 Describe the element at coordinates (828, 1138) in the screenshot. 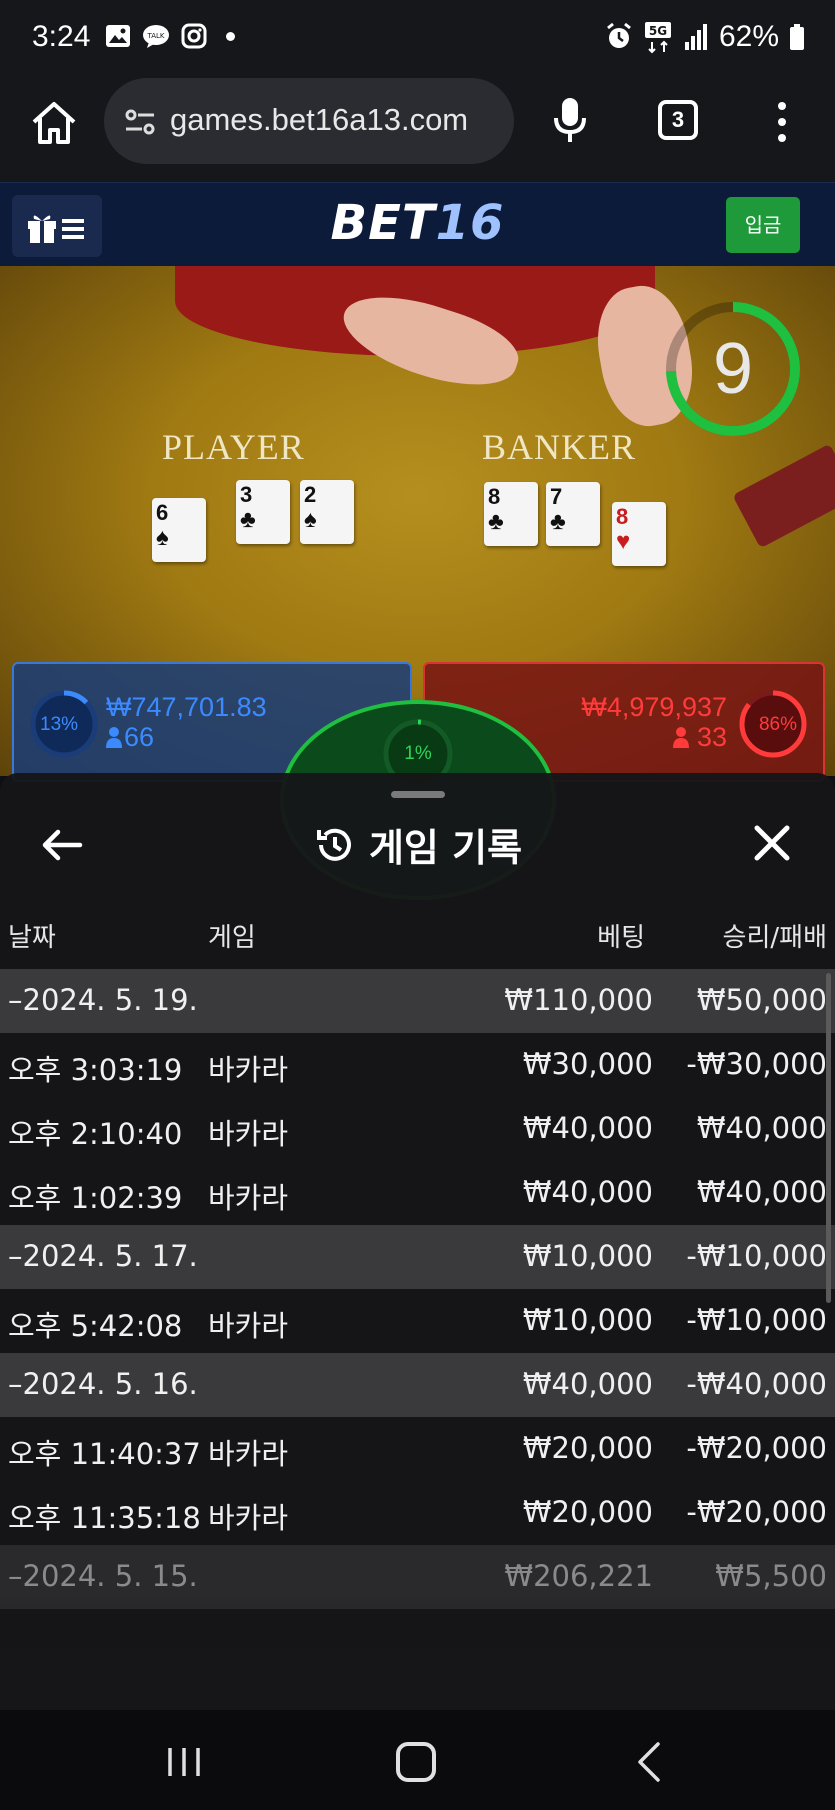

I see `scrollbar` at that location.